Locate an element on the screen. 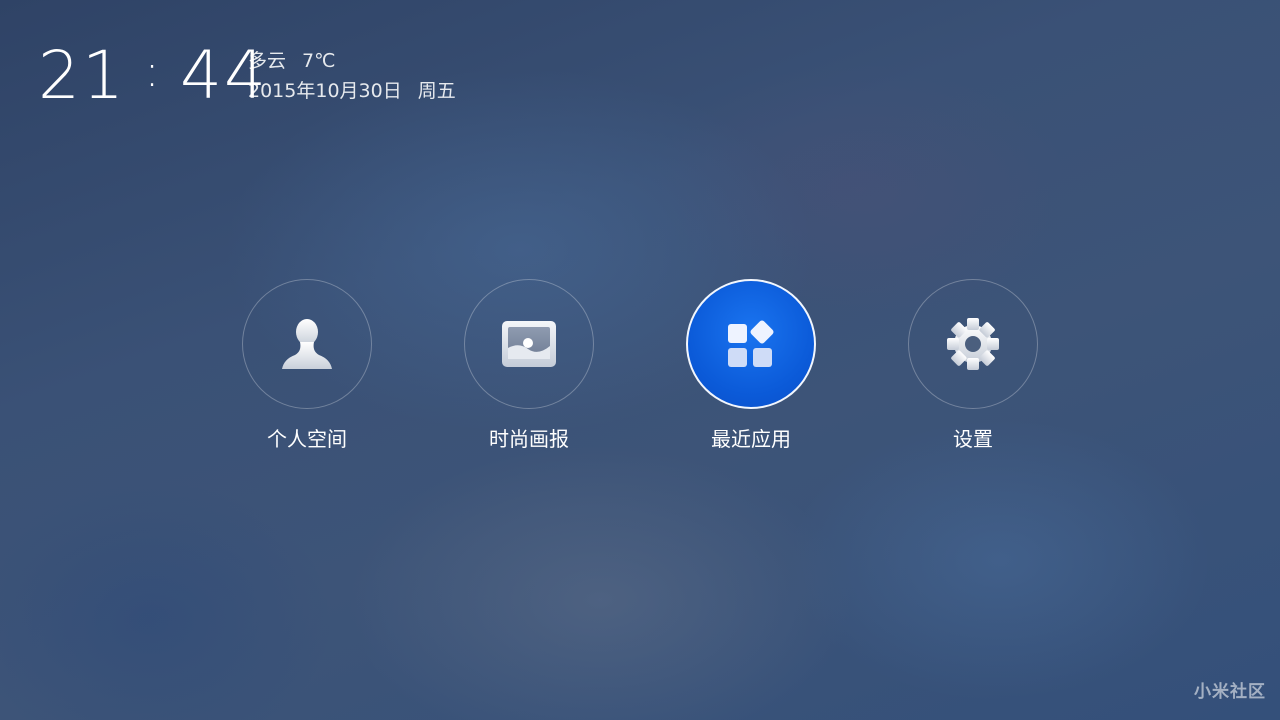  picture-frame-icon is located at coordinates (529, 344).